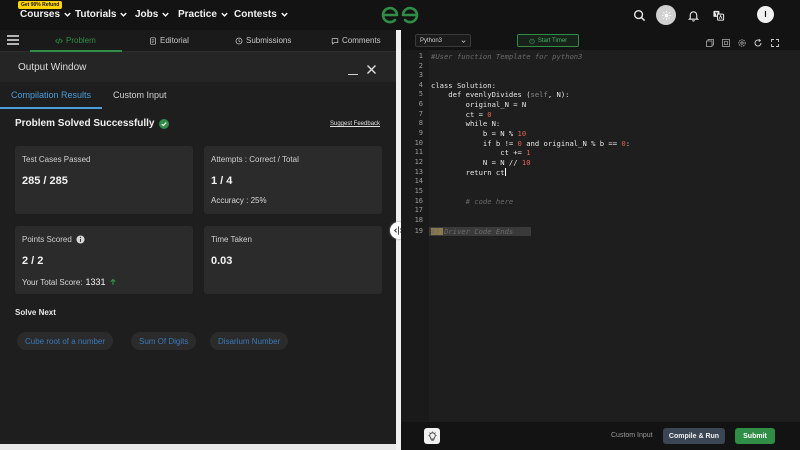  I want to click on points-value: 2 / 2, so click(33, 261).